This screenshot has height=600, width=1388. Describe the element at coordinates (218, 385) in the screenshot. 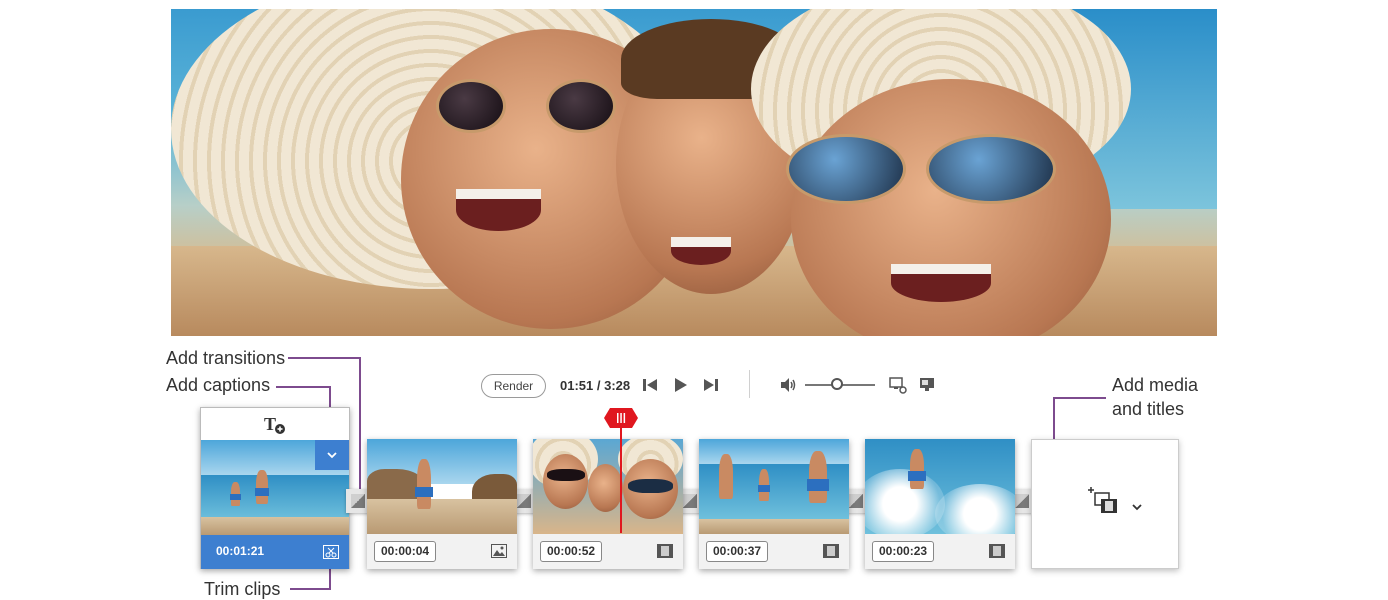

I see `callout-add-captions: Add captions` at that location.